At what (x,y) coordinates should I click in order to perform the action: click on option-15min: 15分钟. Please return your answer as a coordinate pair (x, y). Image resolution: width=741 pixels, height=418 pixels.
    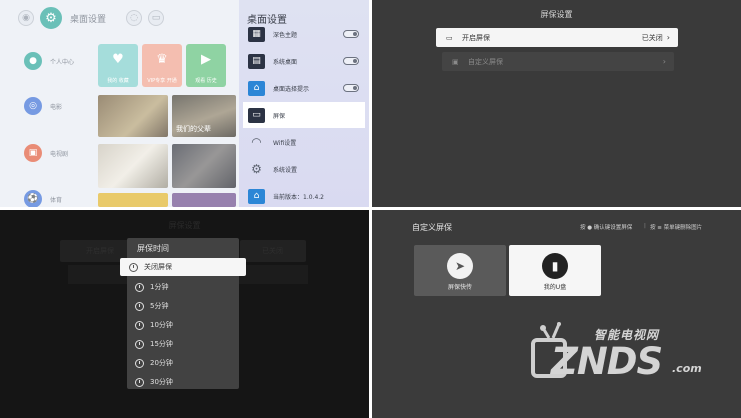
    Looking at the image, I should click on (154, 344).